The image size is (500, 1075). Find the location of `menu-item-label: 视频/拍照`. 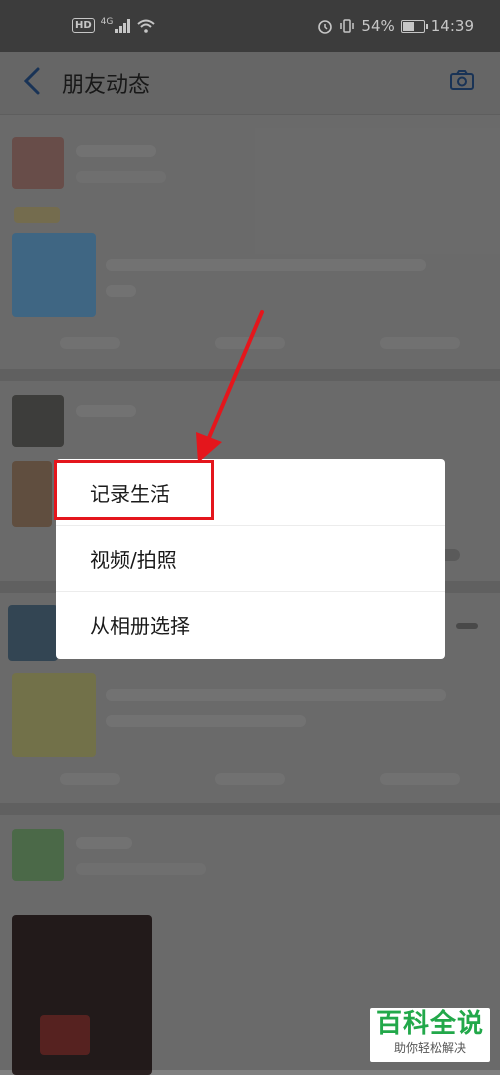

menu-item-label: 视频/拍照 is located at coordinates (133, 560).